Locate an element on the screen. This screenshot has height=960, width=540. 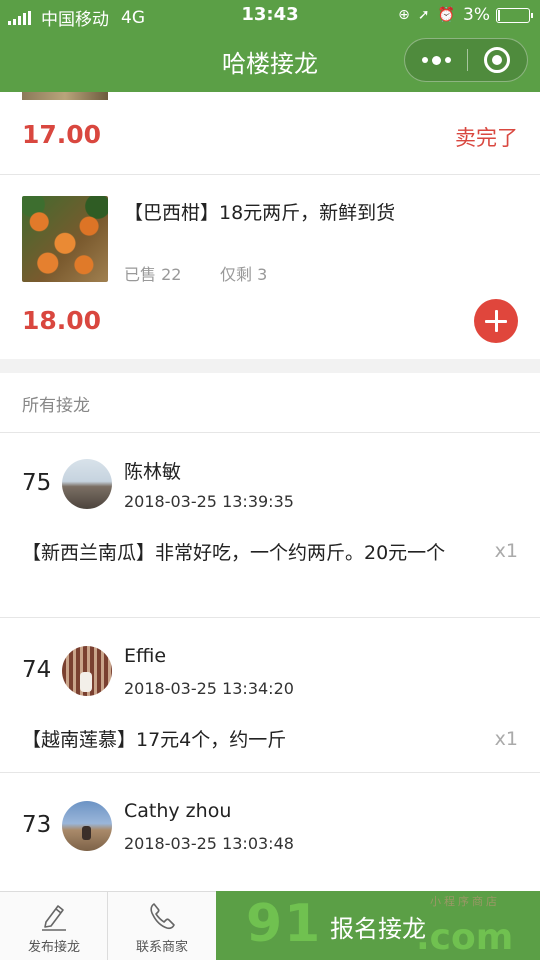
add-to-cart-button is located at coordinates (496, 321).